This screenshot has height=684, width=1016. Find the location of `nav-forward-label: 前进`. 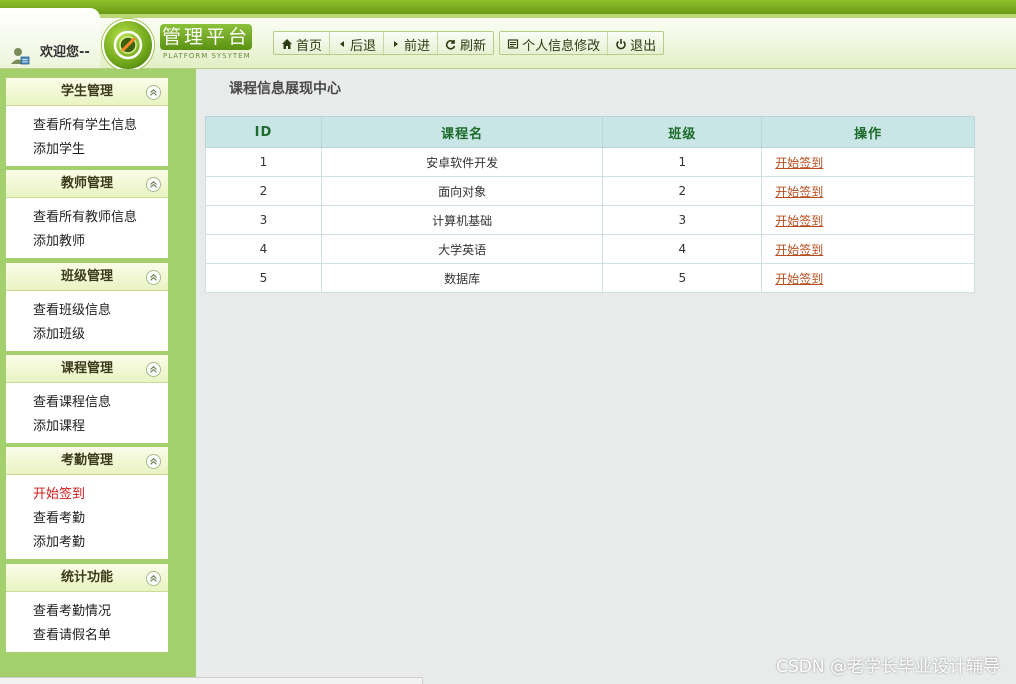

nav-forward-label: 前进 is located at coordinates (417, 46).